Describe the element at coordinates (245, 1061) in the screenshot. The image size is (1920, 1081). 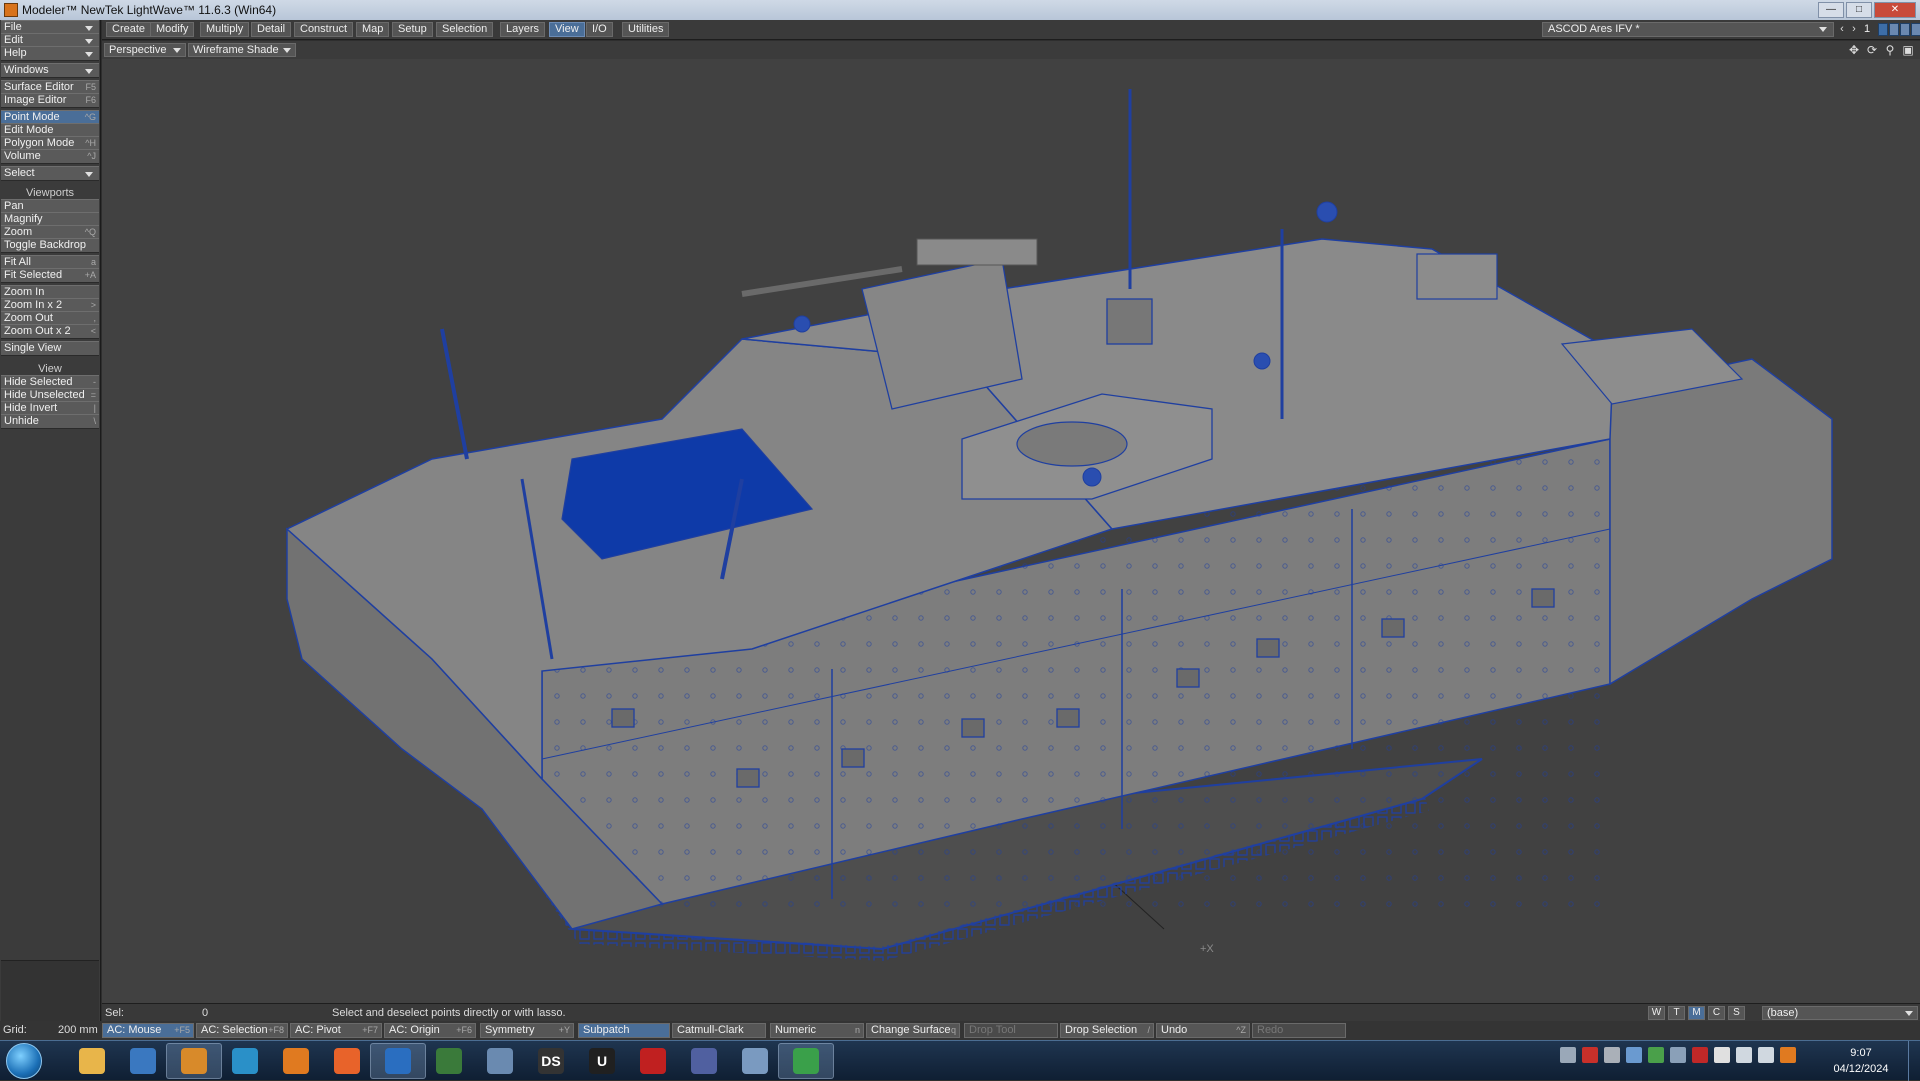
I see `taskbar-app-blender-like` at that location.